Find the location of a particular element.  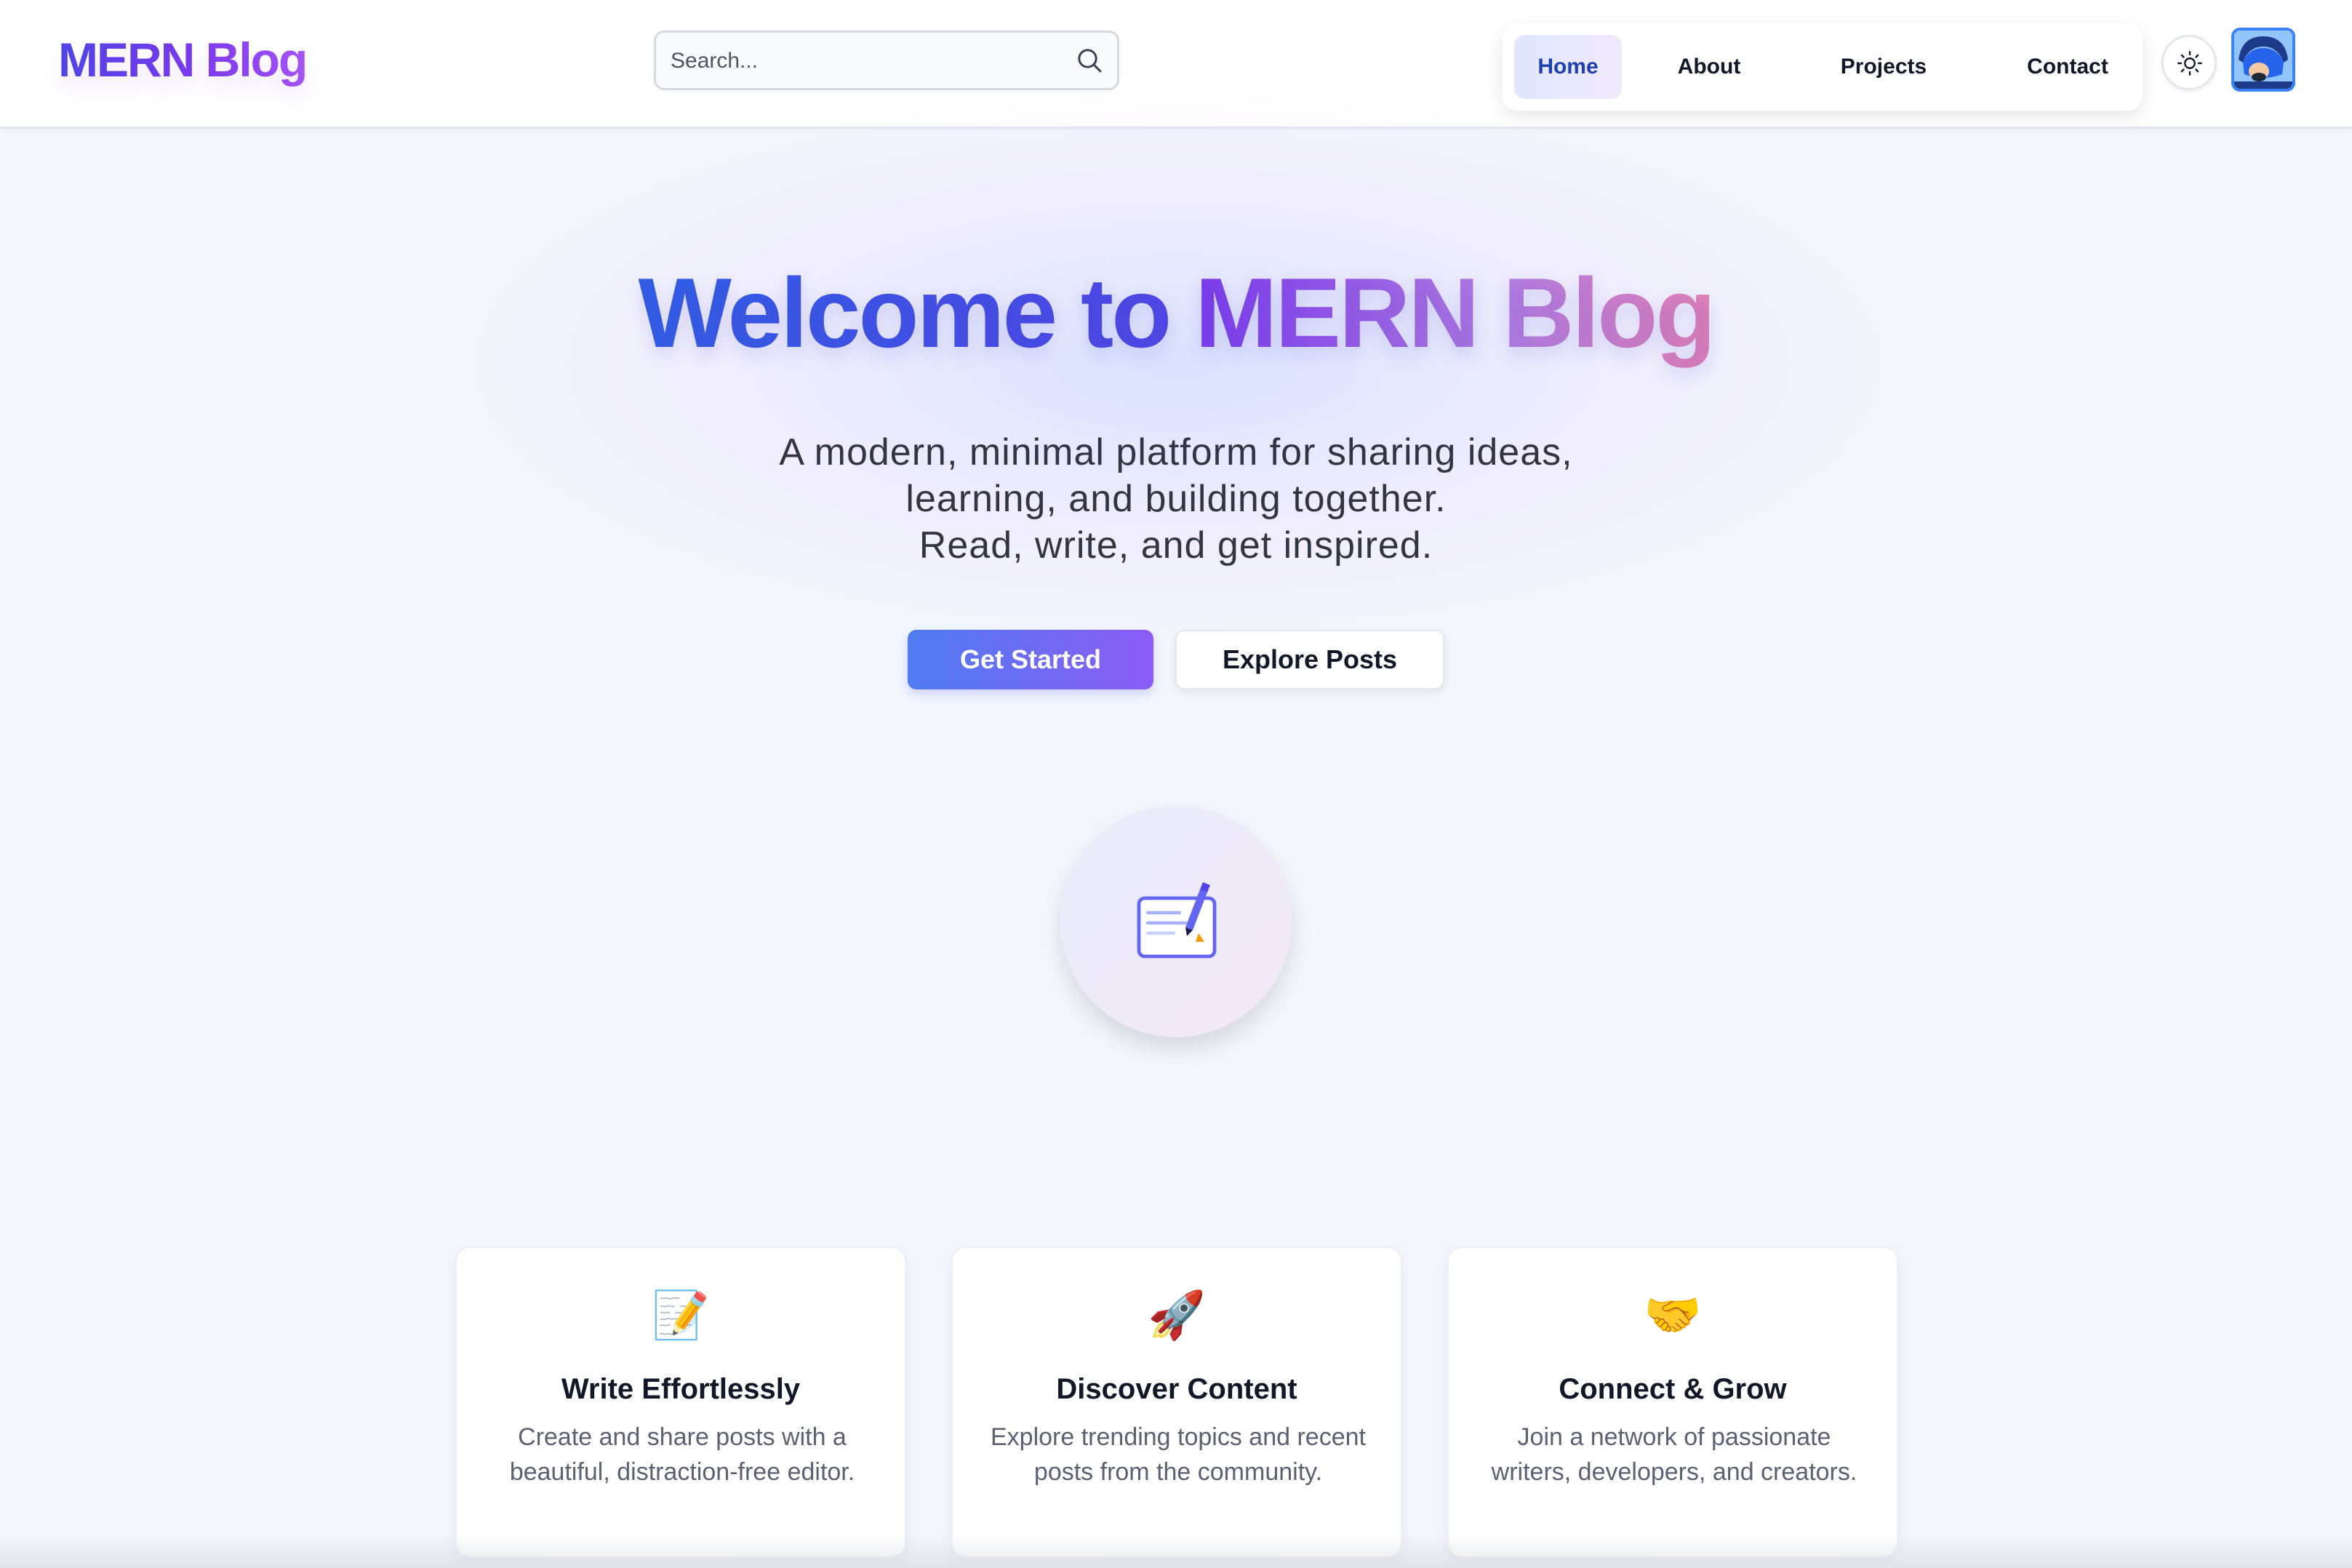

feature-title: Write Effortlessly is located at coordinates (681, 1389).